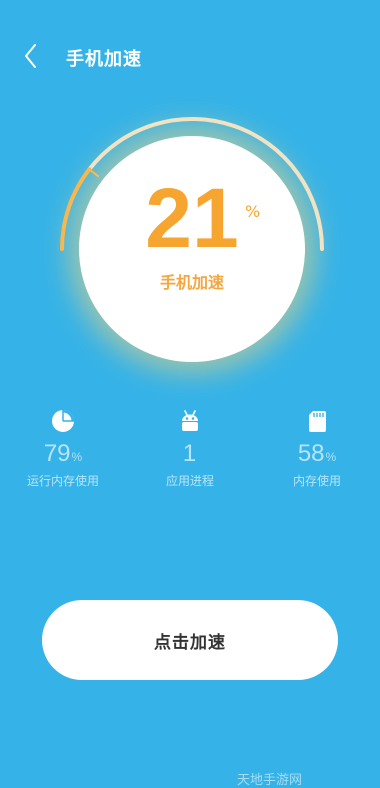  What do you see at coordinates (316, 481) in the screenshot?
I see `stat-label: 内存使用` at bounding box center [316, 481].